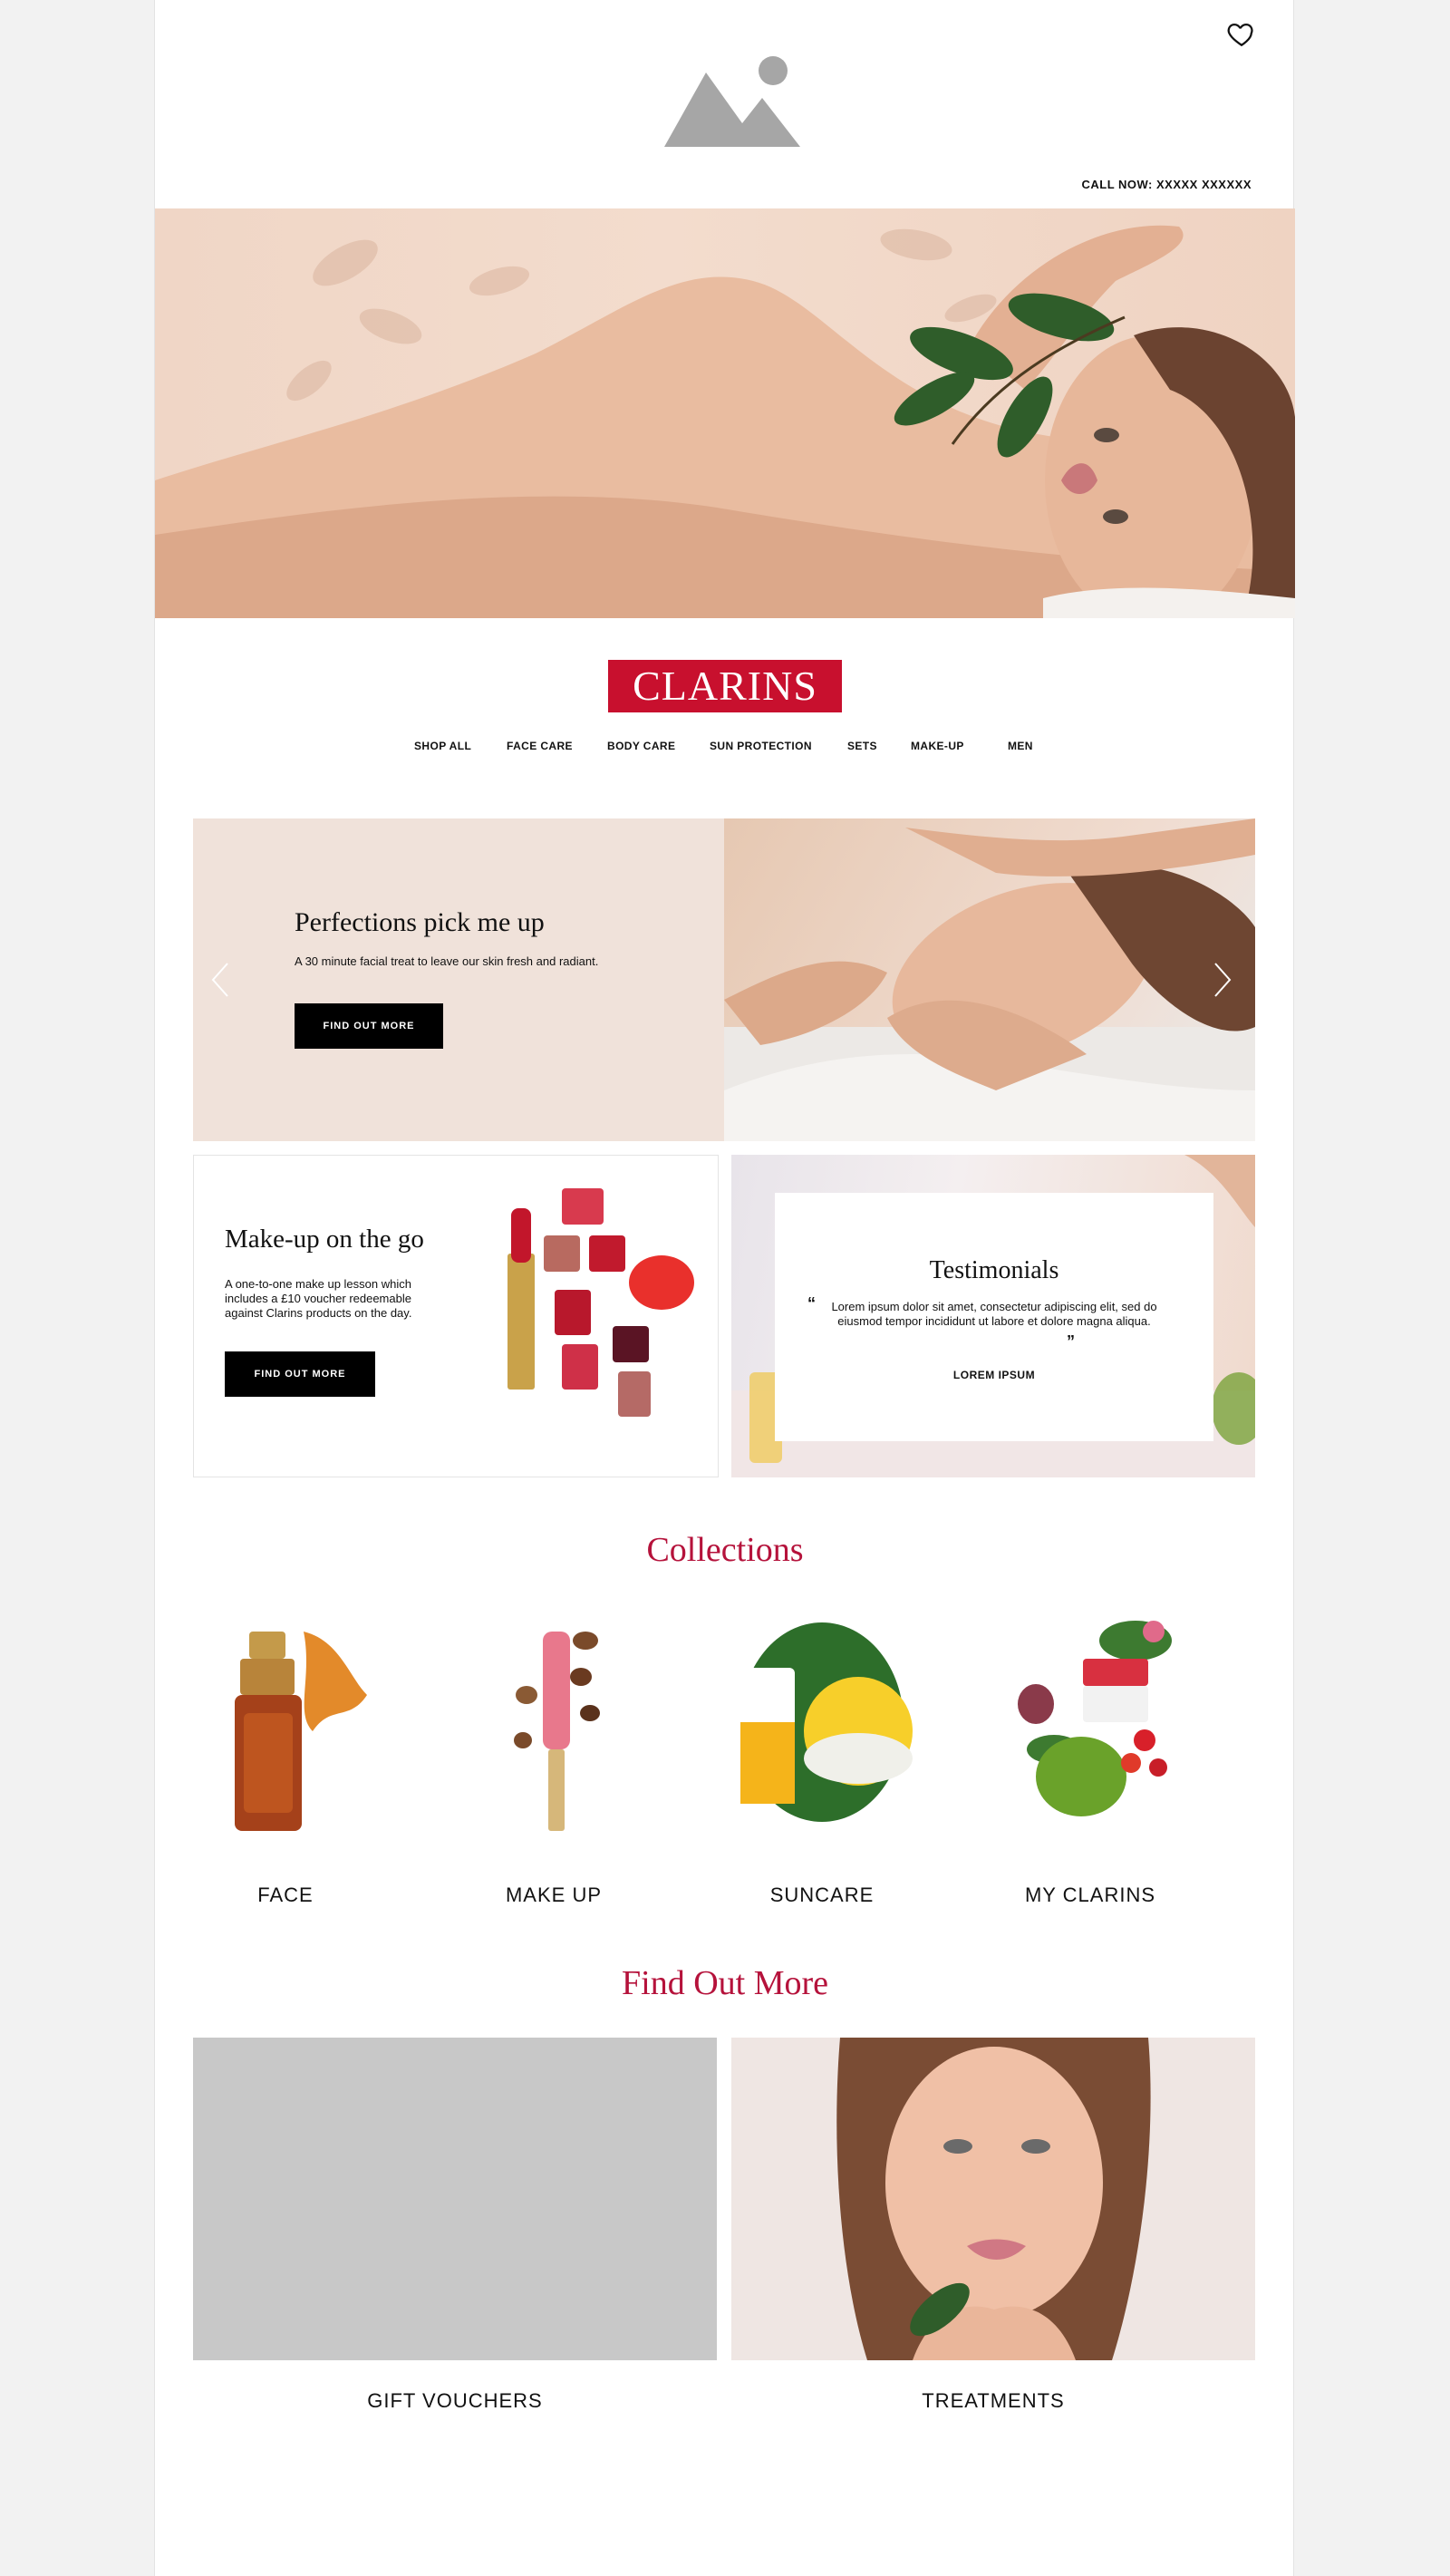 The height and width of the screenshot is (2576, 1450). I want to click on suncare-product-image, so click(826, 1722).